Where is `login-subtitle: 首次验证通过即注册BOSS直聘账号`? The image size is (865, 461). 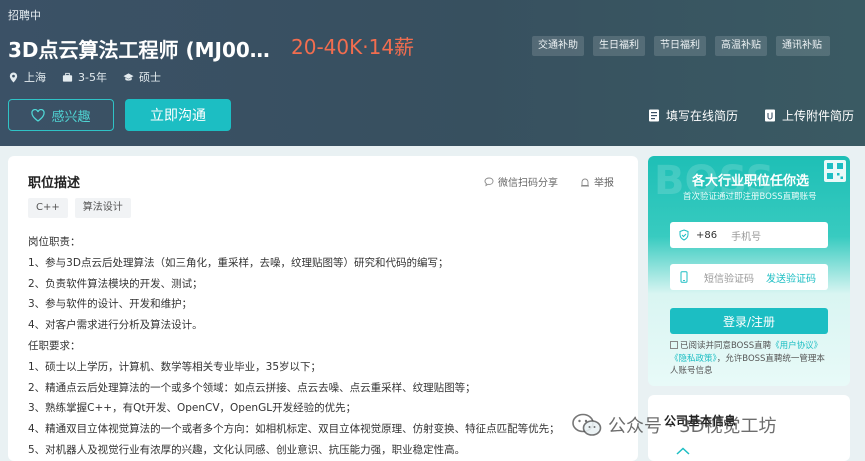
login-subtitle: 首次验证通过即注册BOSS直聘账号 is located at coordinates (750, 197).